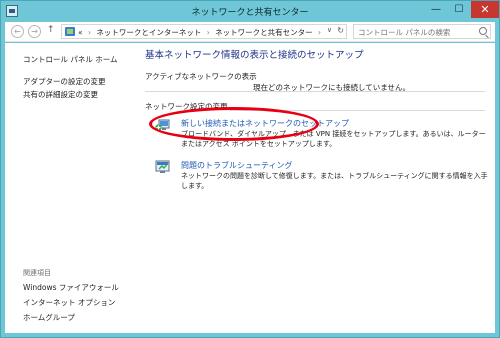  What do you see at coordinates (332, 87) in the screenshot?
I see `connection-status: 現在どのネットワークにも接続していません。` at bounding box center [332, 87].